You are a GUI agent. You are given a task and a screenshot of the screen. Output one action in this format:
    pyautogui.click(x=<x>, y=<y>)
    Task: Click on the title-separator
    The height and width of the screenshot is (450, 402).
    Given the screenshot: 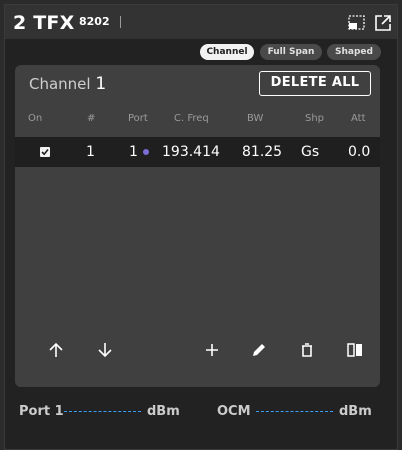 What is the action you would take?
    pyautogui.click(x=120, y=22)
    